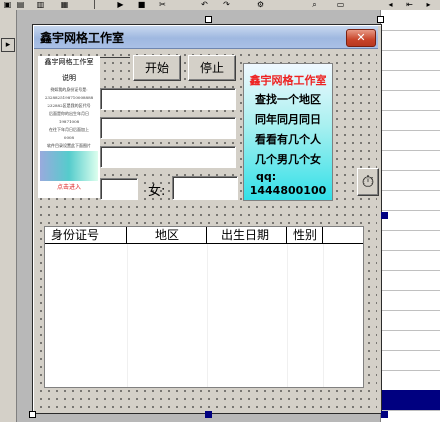 The image size is (440, 422). Describe the element at coordinates (8, 45) in the screenshot. I see `toolbox-pointer-icon: ▸` at that location.